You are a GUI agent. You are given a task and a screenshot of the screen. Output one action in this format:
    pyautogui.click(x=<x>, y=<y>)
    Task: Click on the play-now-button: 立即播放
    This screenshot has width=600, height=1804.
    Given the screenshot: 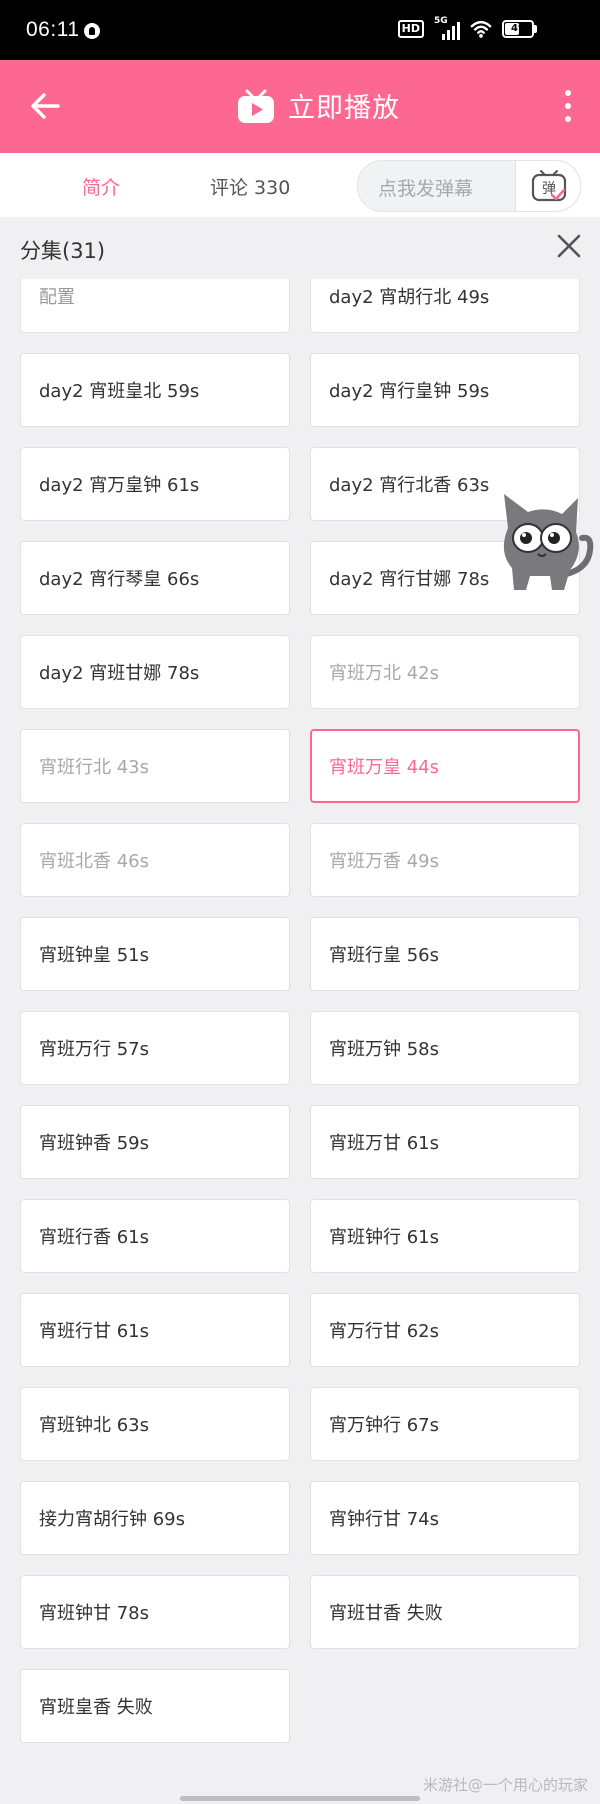 What is the action you would take?
    pyautogui.click(x=318, y=105)
    